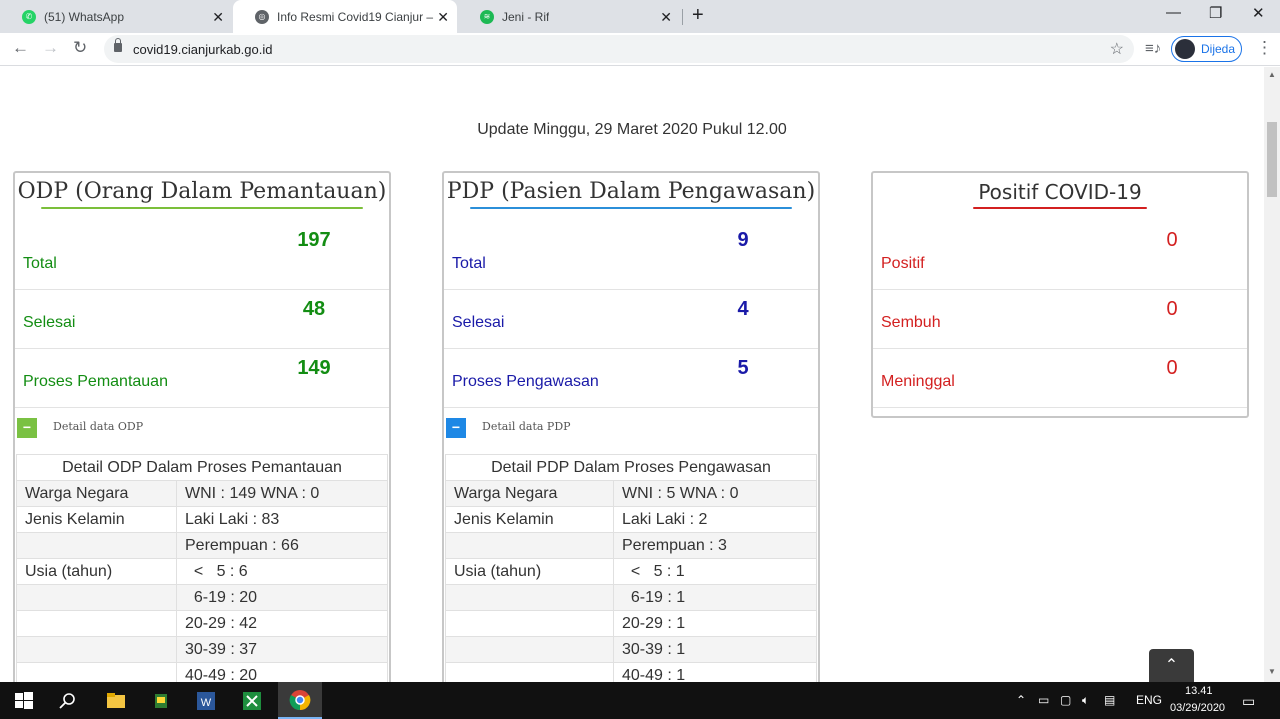 This screenshot has height=719, width=1280. Describe the element at coordinates (1199, 691) in the screenshot. I see `clock-time: 13.41` at that location.